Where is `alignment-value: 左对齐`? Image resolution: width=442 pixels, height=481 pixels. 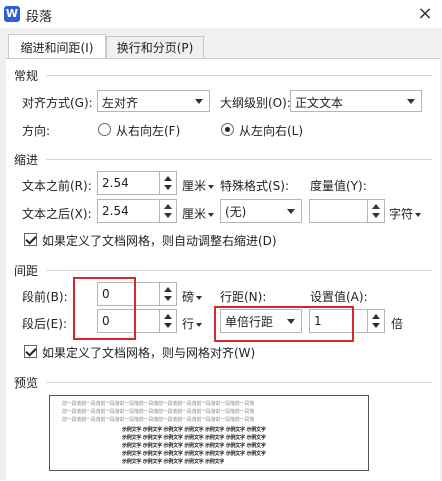
alignment-value: 左对齐 is located at coordinates (120, 103).